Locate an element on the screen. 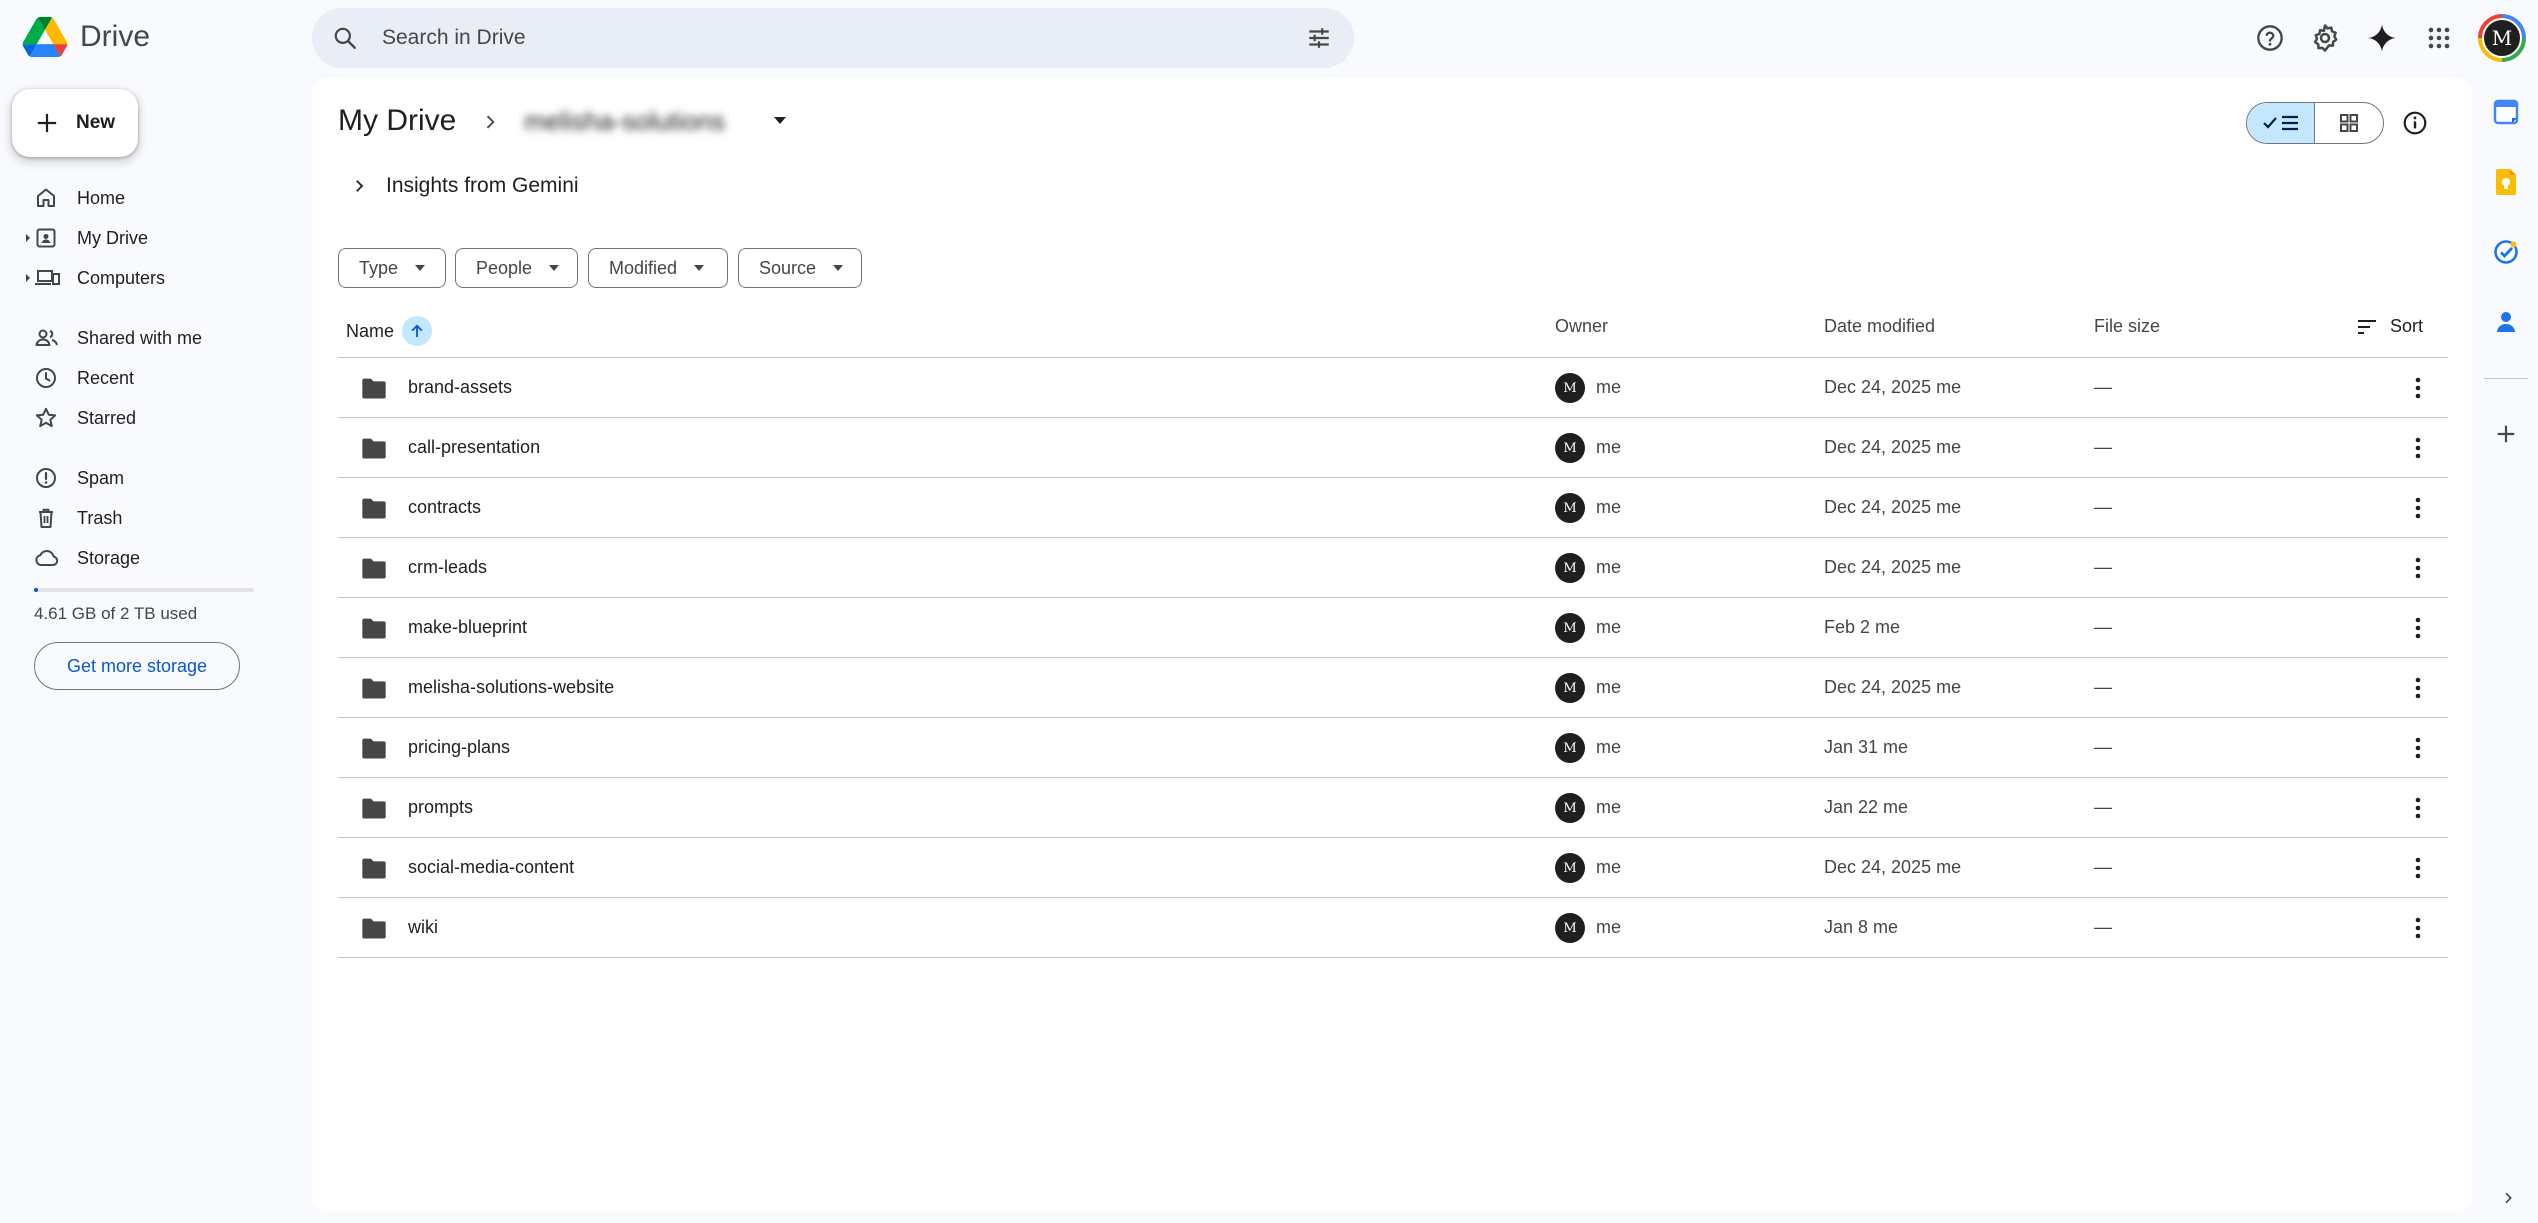 This screenshot has width=2538, height=1223. filter-chip-type: Type is located at coordinates (392, 268).